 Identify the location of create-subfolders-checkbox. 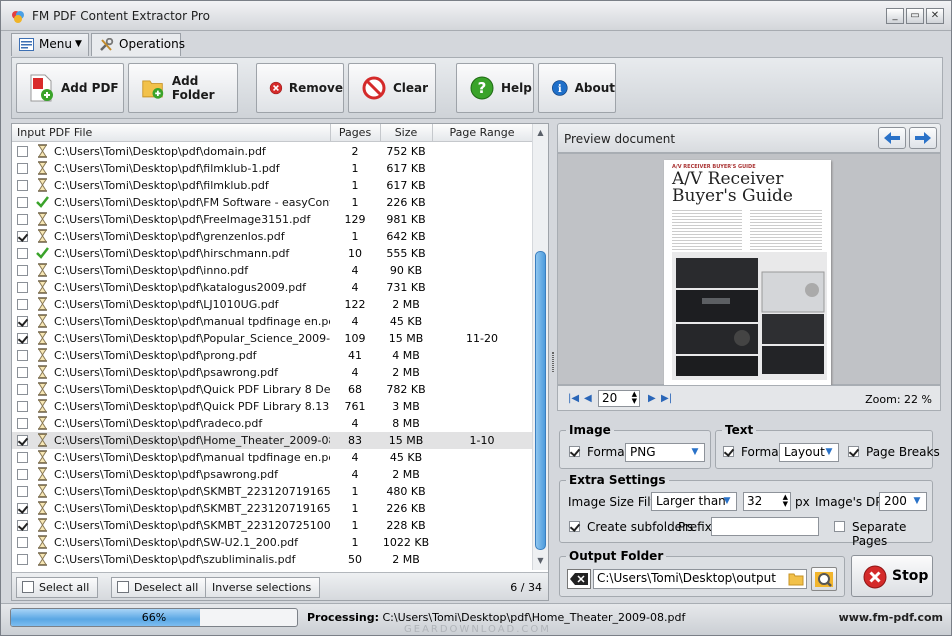
(574, 526).